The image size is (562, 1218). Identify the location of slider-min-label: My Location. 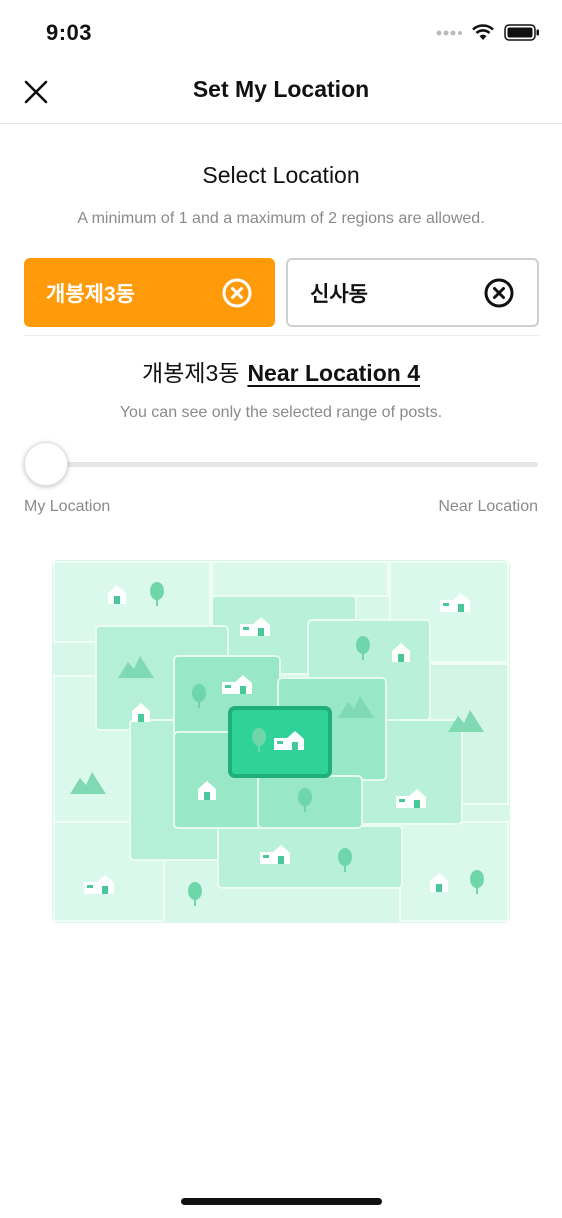
(67, 506).